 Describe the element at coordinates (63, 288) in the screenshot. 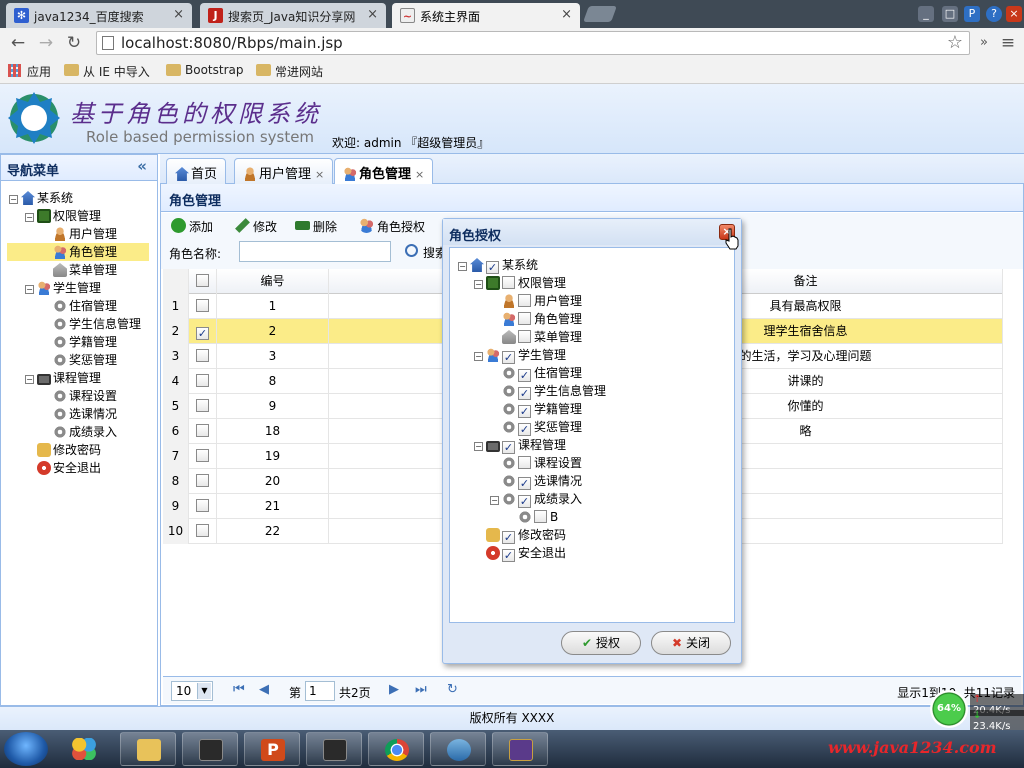

I see `tree-node: − 学生管理` at that location.